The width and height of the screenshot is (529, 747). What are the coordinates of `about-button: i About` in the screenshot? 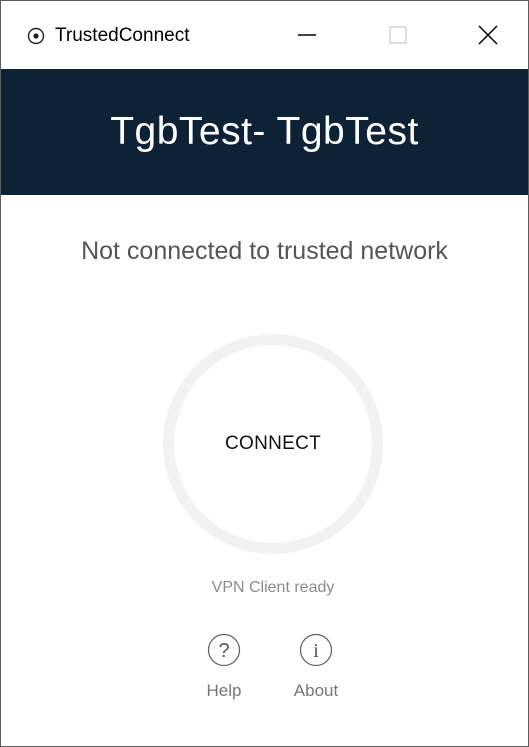 It's located at (316, 673).